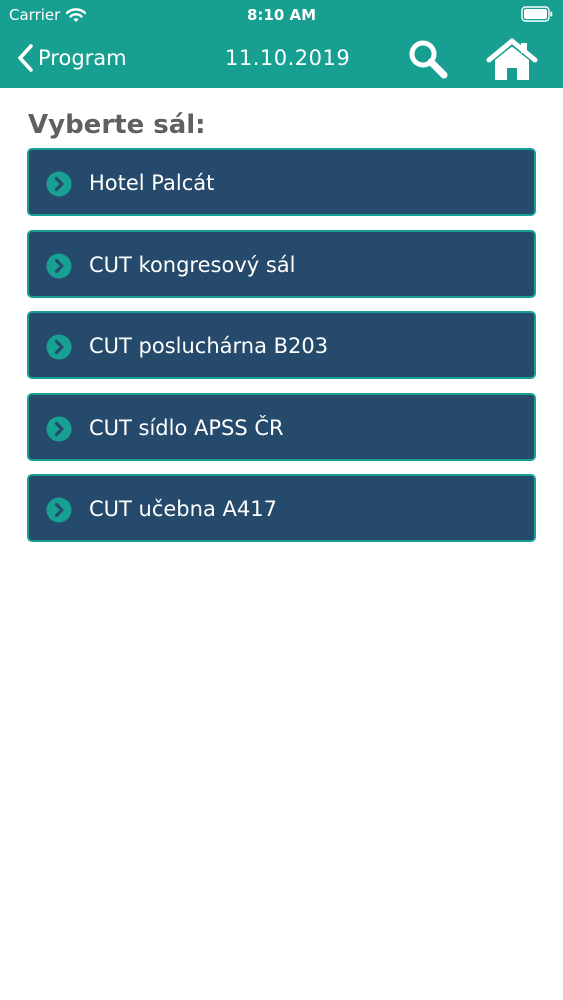 The width and height of the screenshot is (563, 1000). What do you see at coordinates (288, 58) in the screenshot?
I see `nav-date: 11.10.2019` at bounding box center [288, 58].